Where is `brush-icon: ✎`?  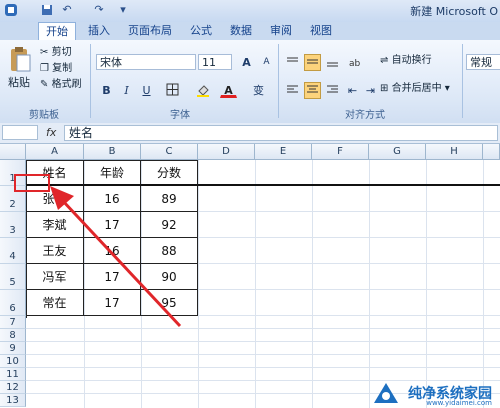 brush-icon: ✎ is located at coordinates (44, 84).